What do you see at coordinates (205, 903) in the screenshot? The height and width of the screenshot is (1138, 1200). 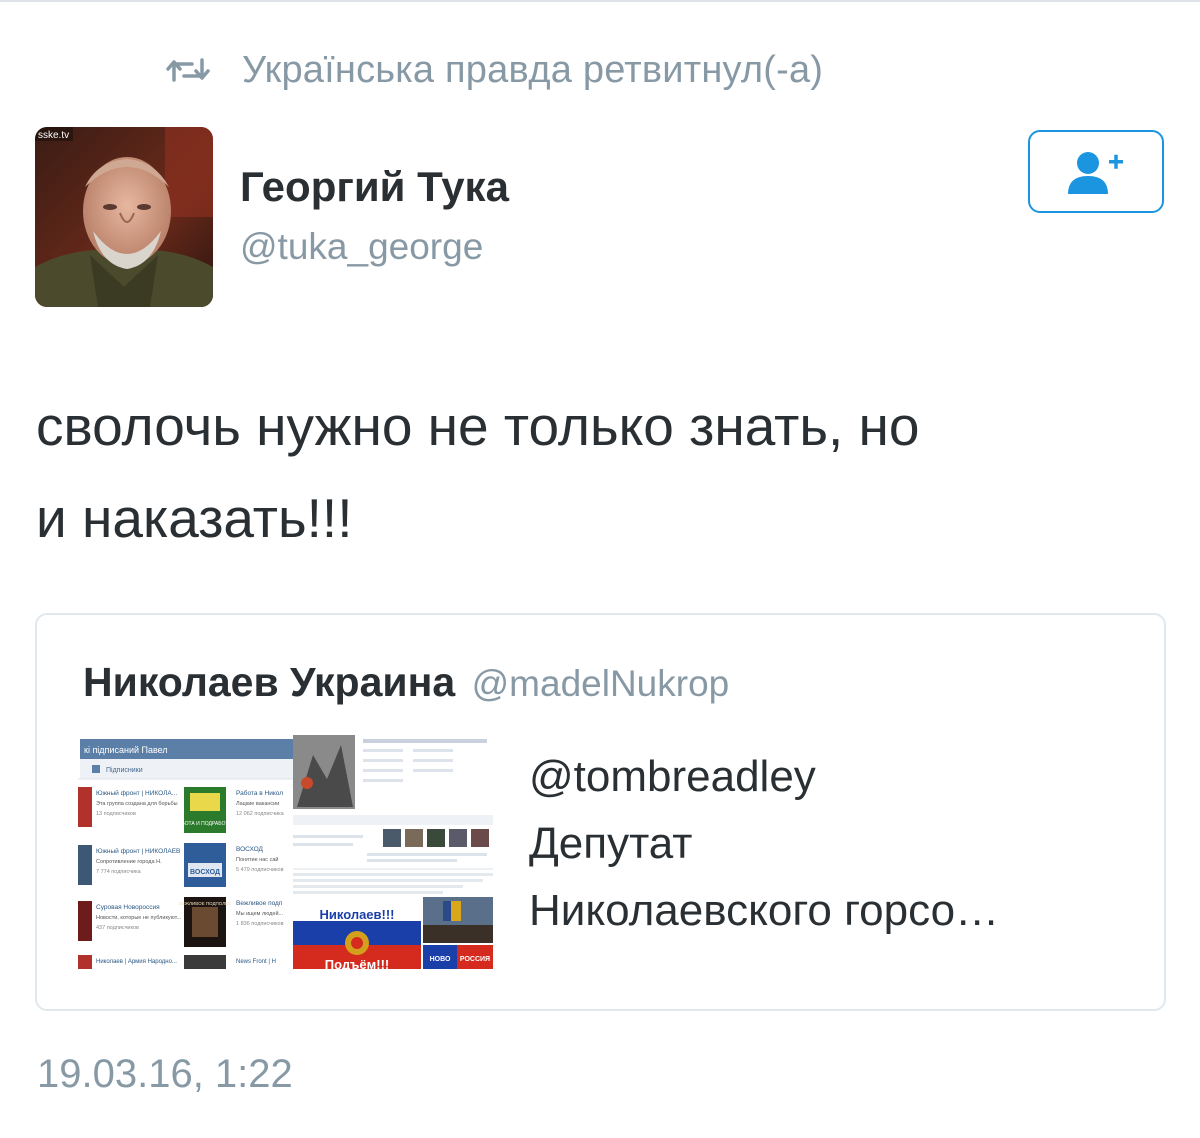 I see `thumb-polite-label: ВЕЖЛИВОЕ ПОДПОЛЬЕ` at bounding box center [205, 903].